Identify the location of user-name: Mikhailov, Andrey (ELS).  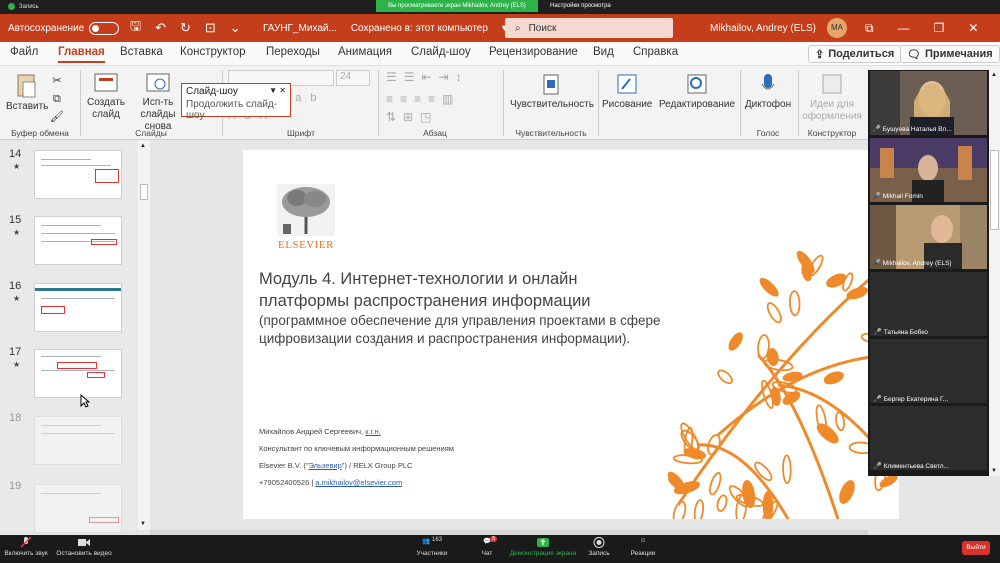
(763, 28).